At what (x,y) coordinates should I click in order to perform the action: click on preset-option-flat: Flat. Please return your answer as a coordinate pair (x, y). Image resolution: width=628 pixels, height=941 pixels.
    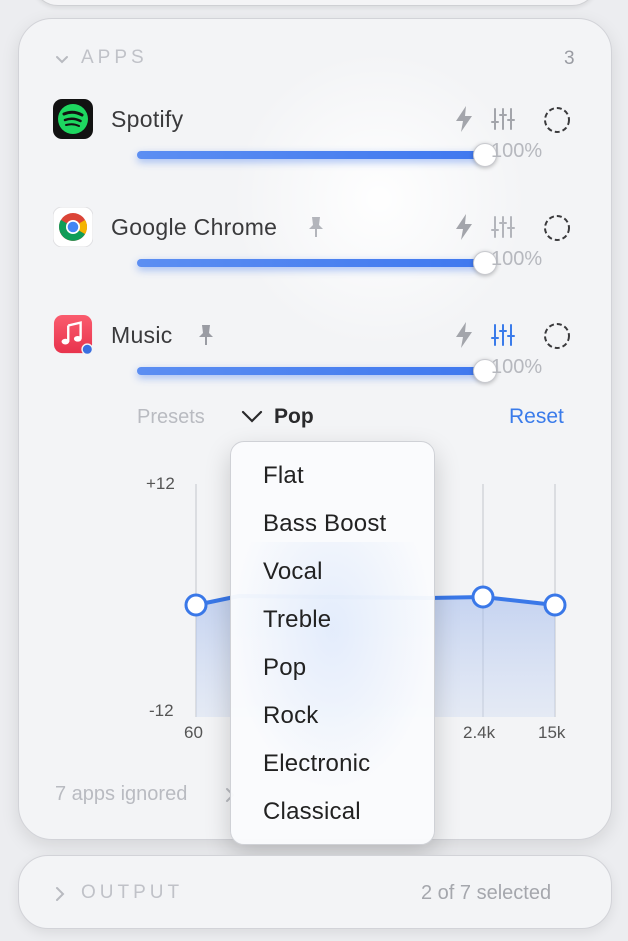
    Looking at the image, I should click on (283, 476).